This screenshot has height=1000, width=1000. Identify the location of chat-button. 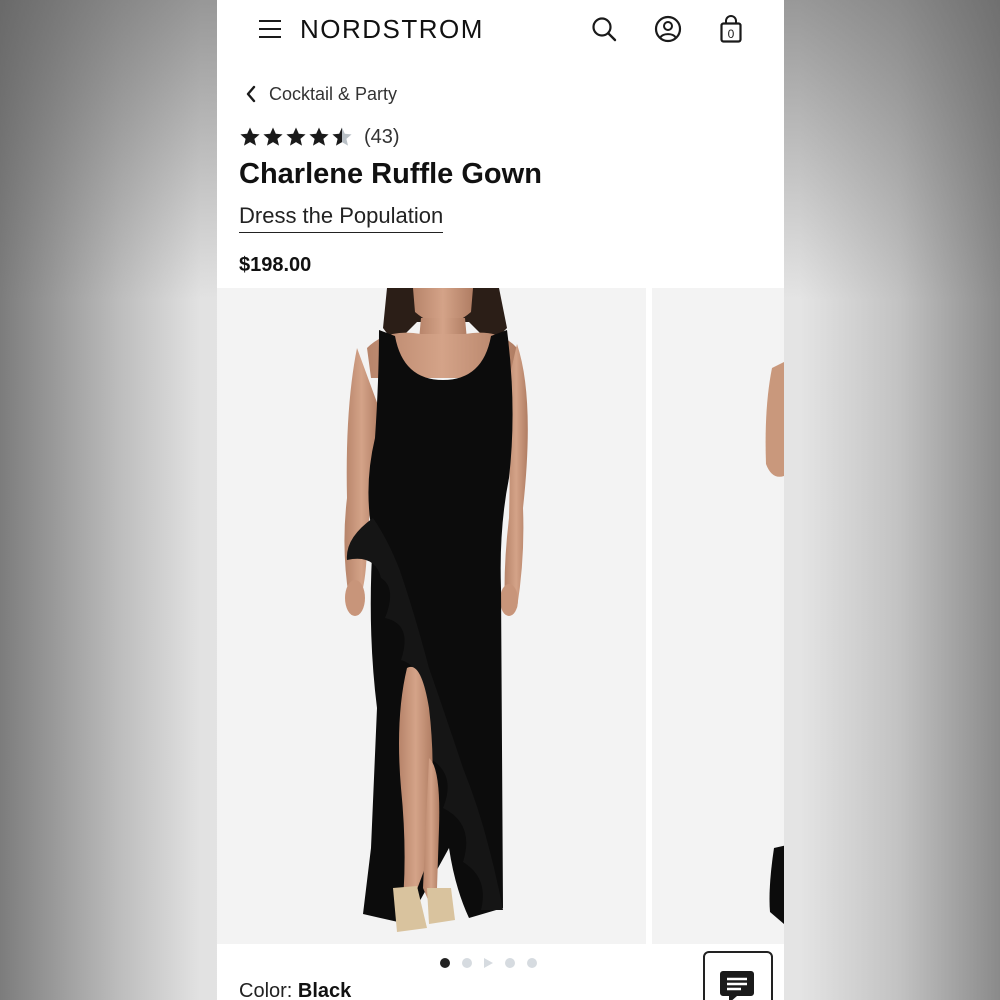
(738, 975).